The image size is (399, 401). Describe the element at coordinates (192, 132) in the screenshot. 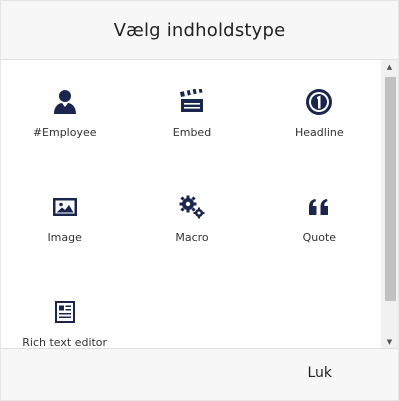

I see `content-type-label: Embed` at that location.